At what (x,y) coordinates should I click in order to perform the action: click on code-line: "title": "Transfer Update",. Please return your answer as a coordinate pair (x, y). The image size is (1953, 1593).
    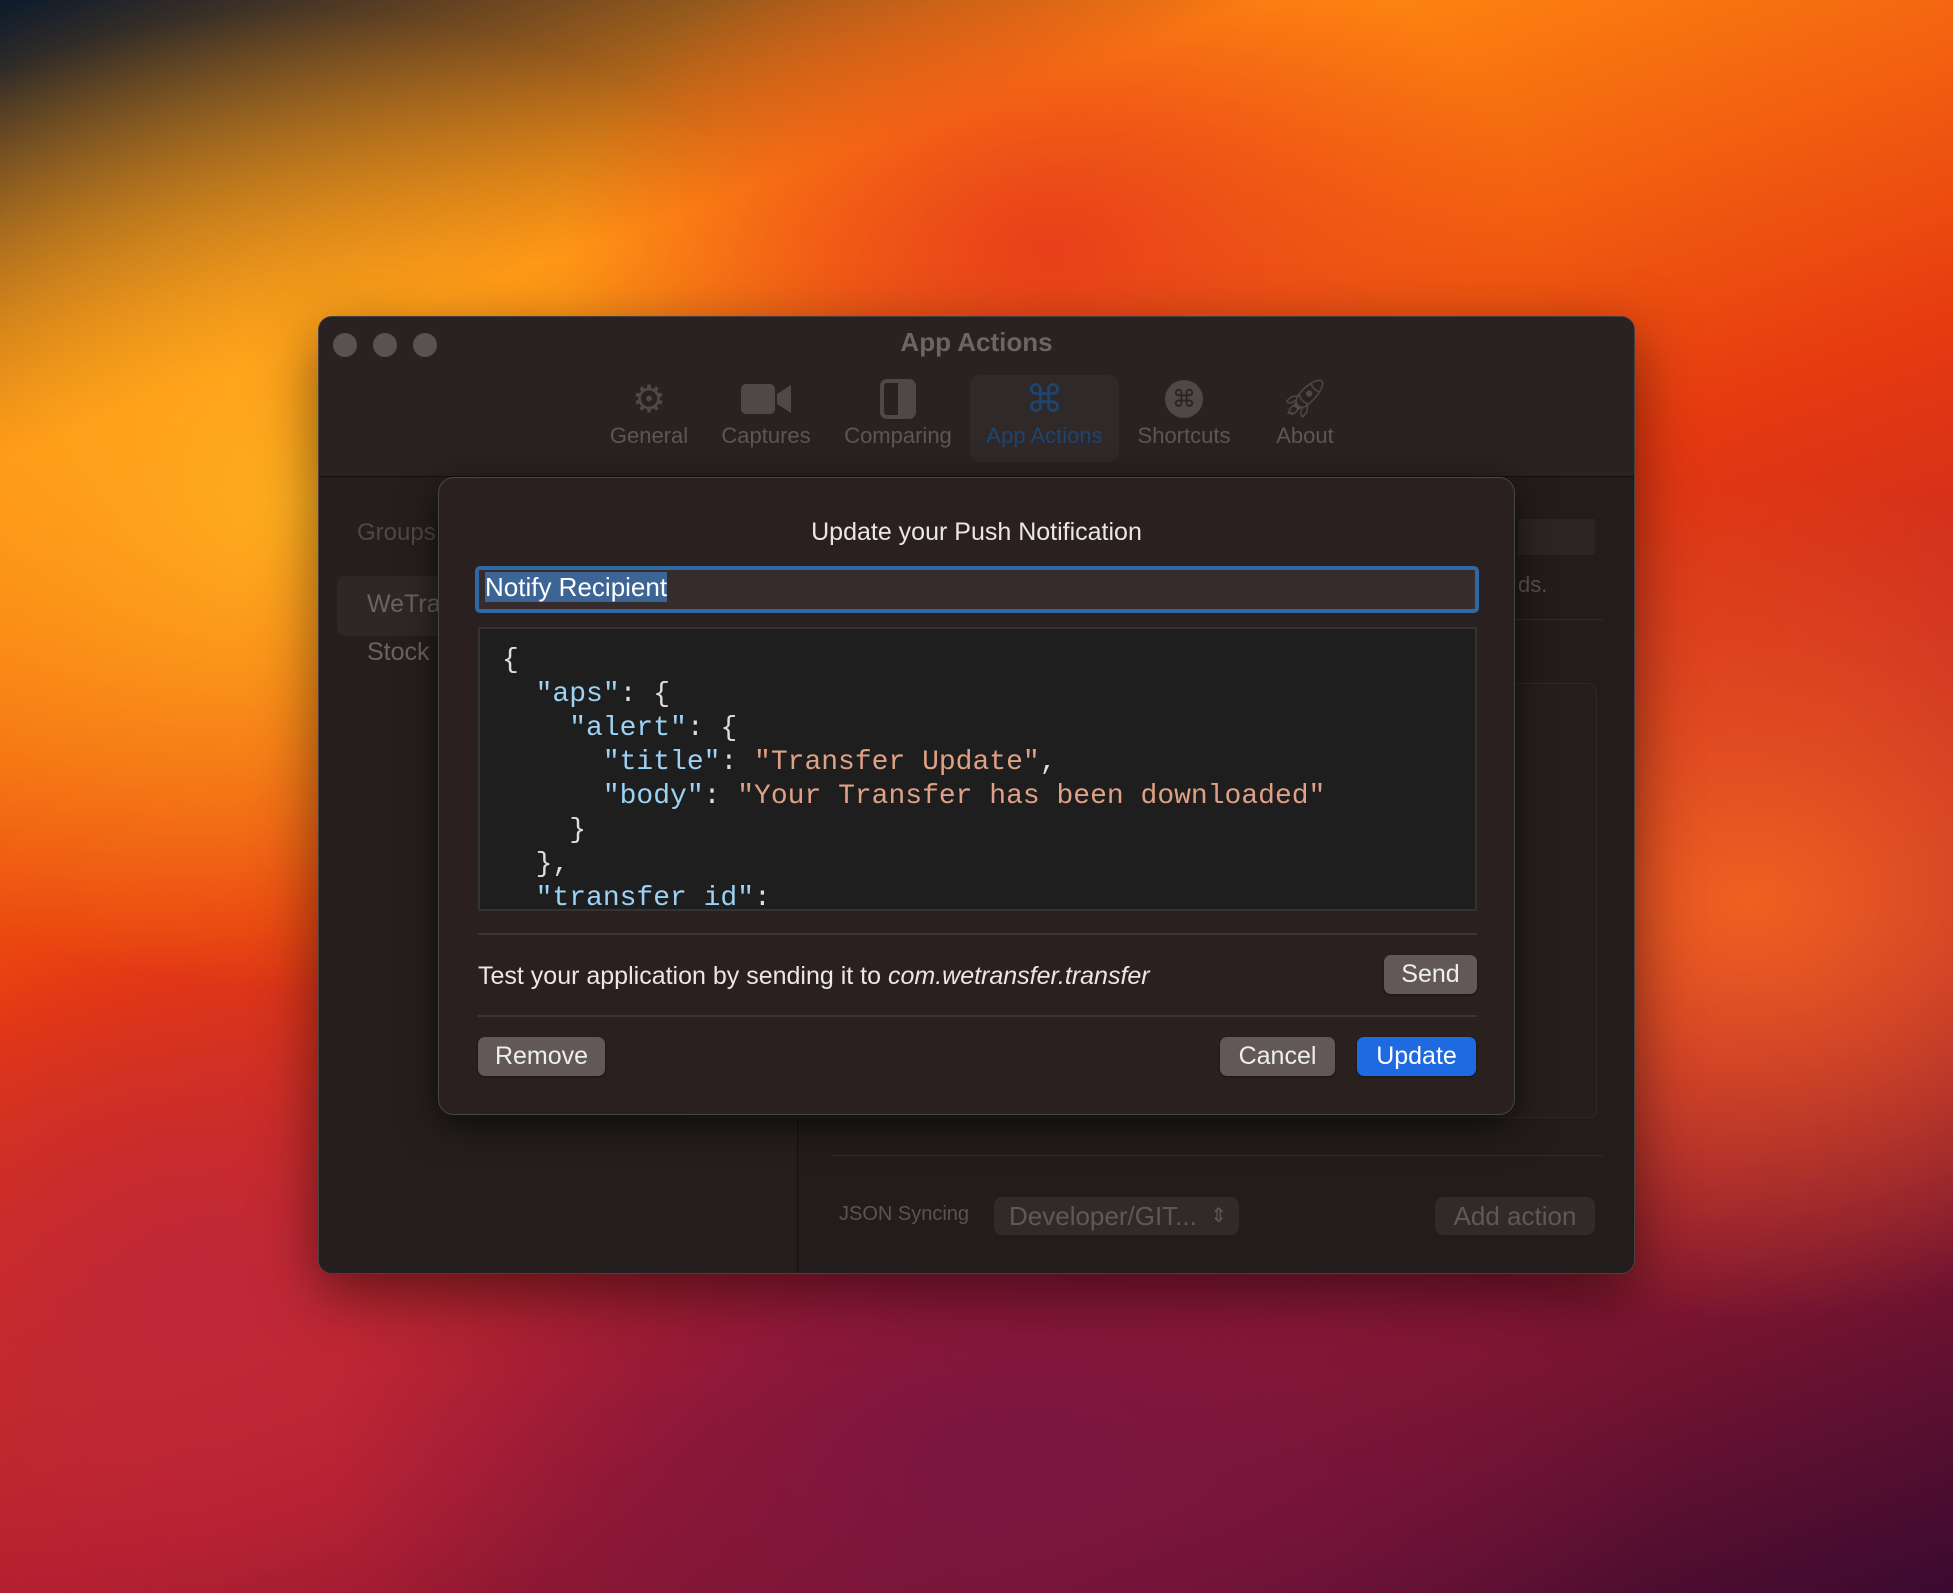
    Looking at the image, I should click on (988, 763).